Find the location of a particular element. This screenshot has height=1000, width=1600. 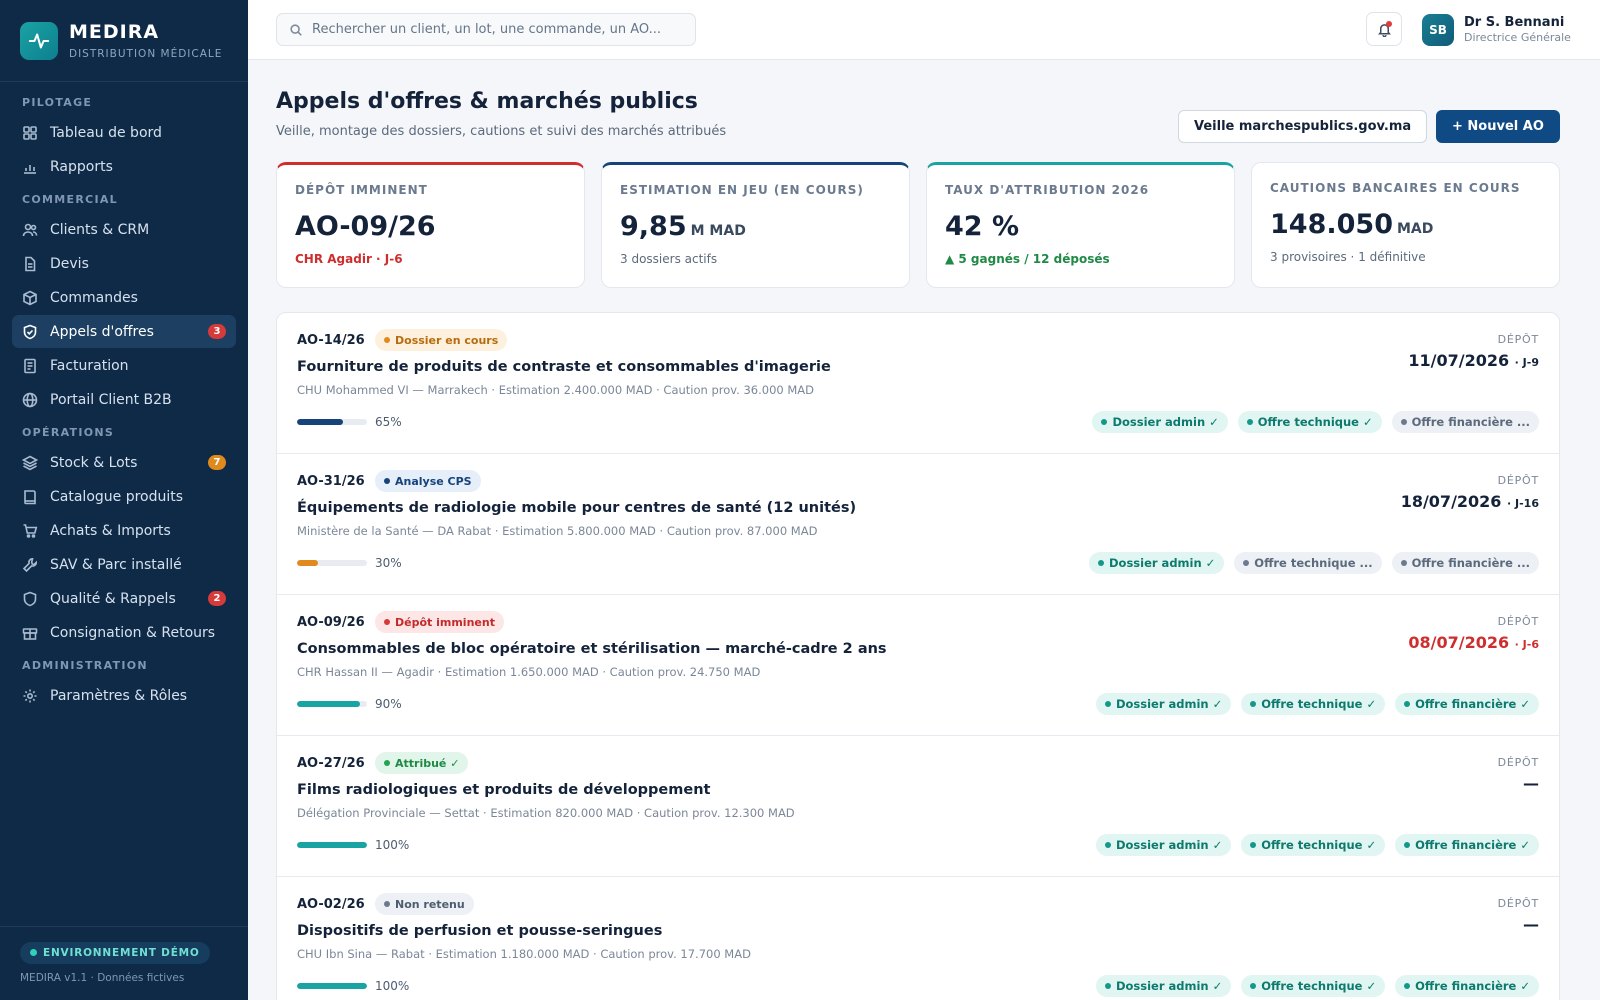

kpi-value-number: 9,85 is located at coordinates (653, 226).